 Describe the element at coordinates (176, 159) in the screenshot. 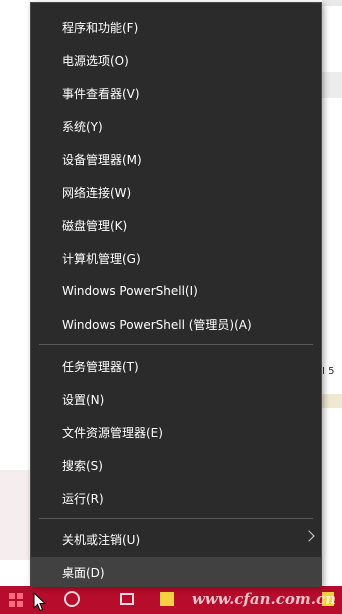

I see `menu-item-device-manager: 设备管理器(M)` at that location.